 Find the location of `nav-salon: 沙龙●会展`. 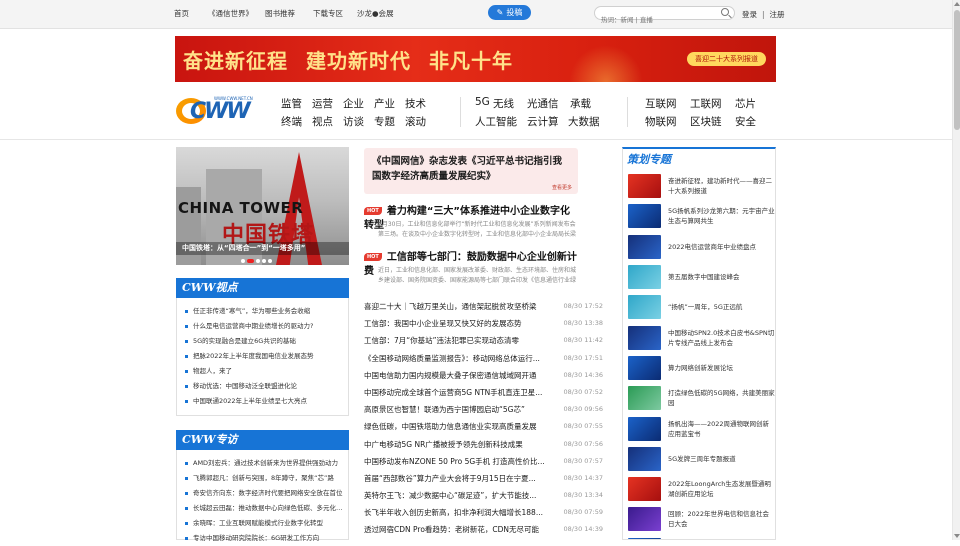

nav-salon: 沙龙●会展 is located at coordinates (377, 13).